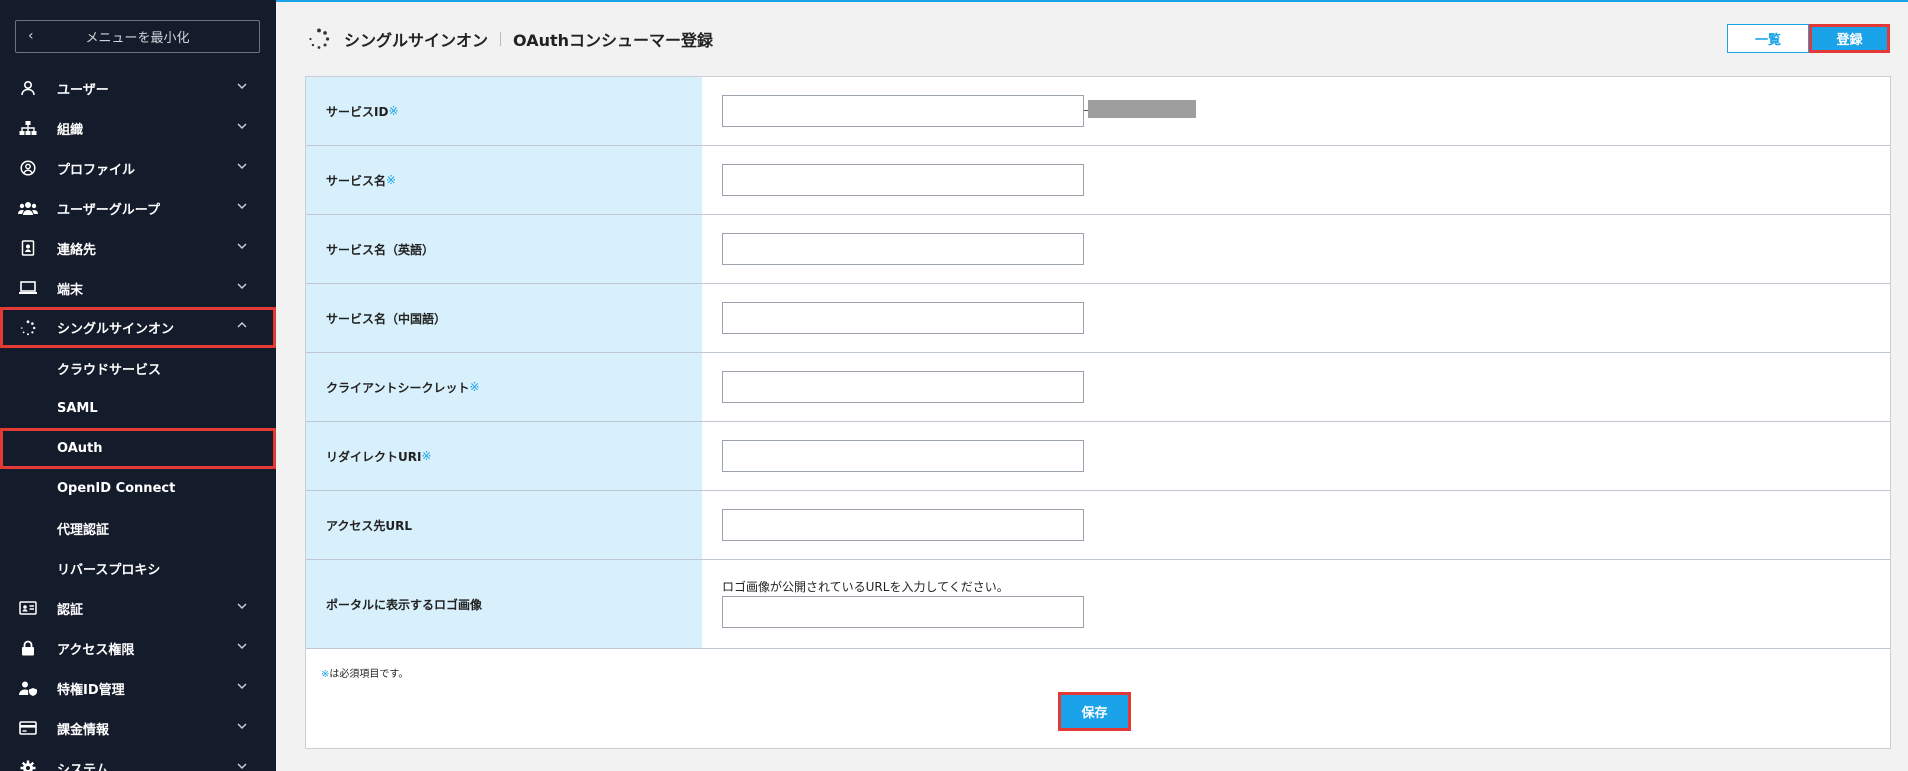  Describe the element at coordinates (138, 608) in the screenshot. I see `sidebar-item-authentication: 認証` at that location.